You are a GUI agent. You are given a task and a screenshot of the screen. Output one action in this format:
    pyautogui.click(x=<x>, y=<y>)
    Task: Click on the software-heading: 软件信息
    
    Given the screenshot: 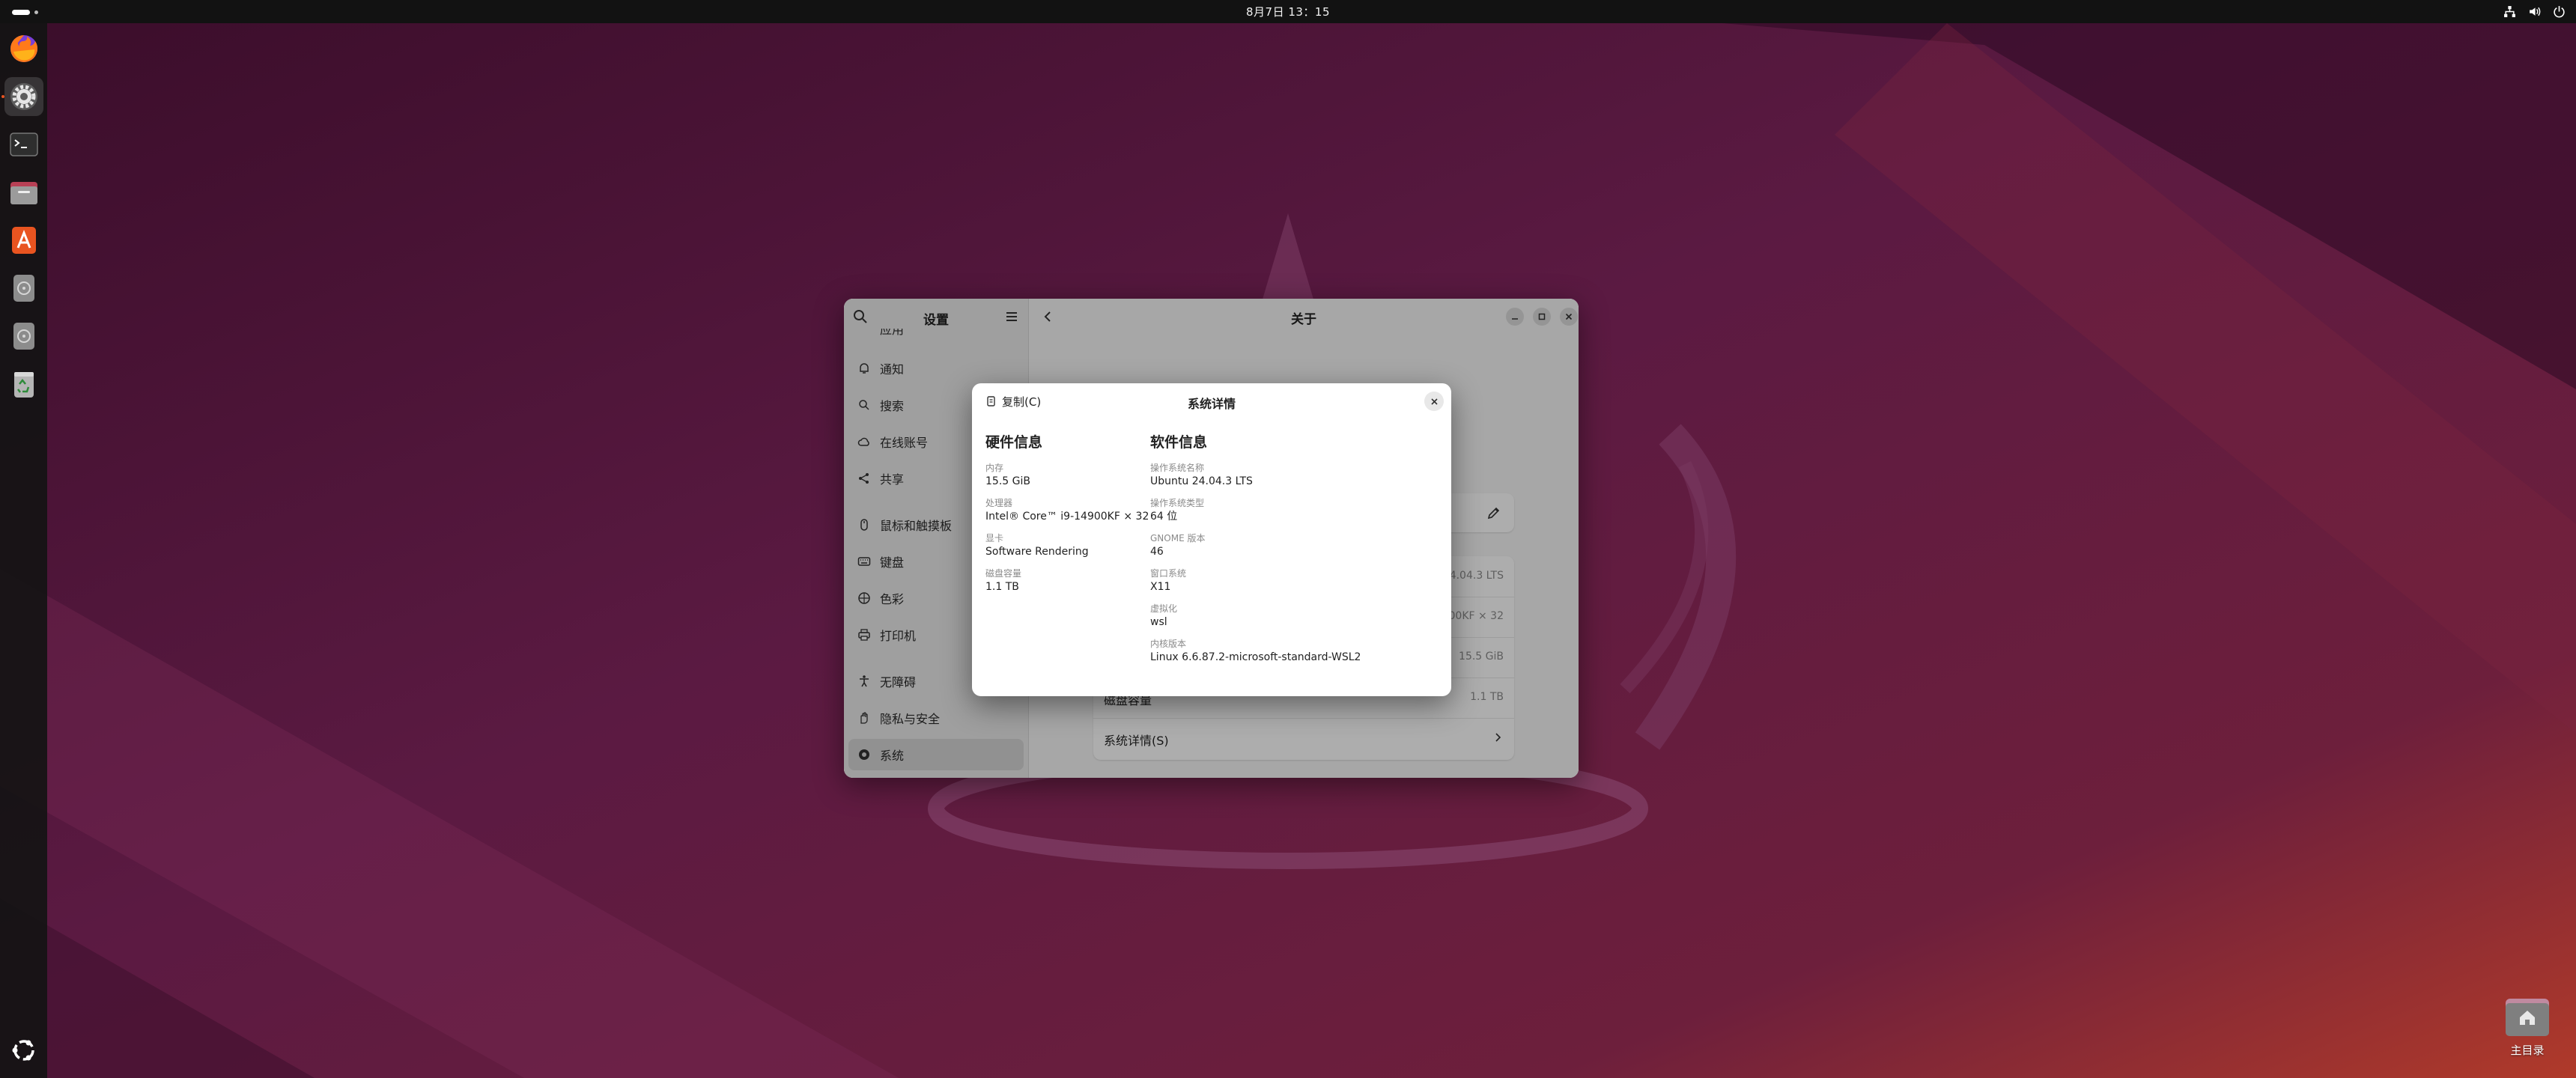 What is the action you would take?
    pyautogui.click(x=1179, y=442)
    